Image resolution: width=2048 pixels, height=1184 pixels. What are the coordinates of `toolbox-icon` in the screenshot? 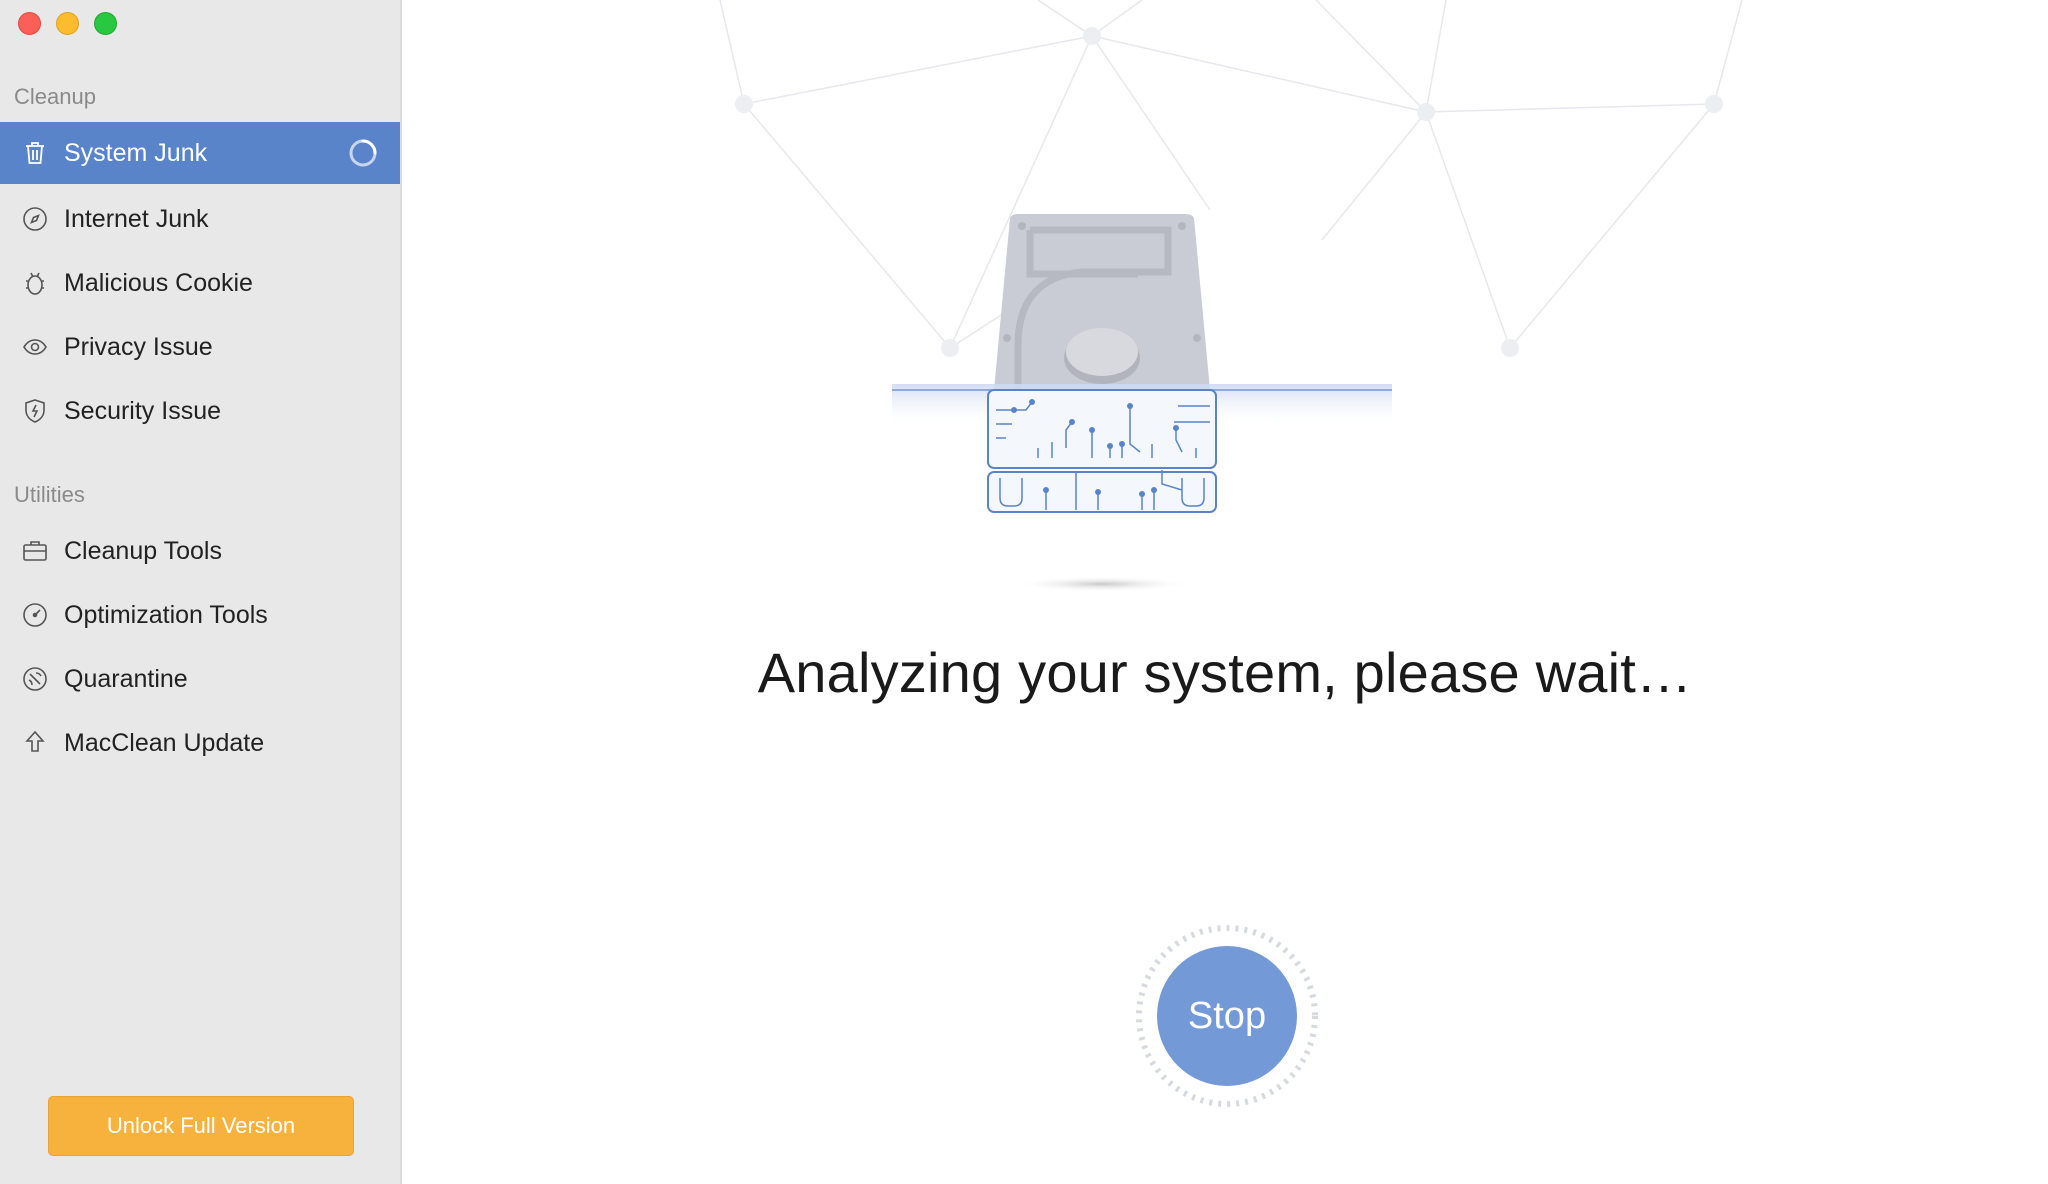 It's located at (35, 551).